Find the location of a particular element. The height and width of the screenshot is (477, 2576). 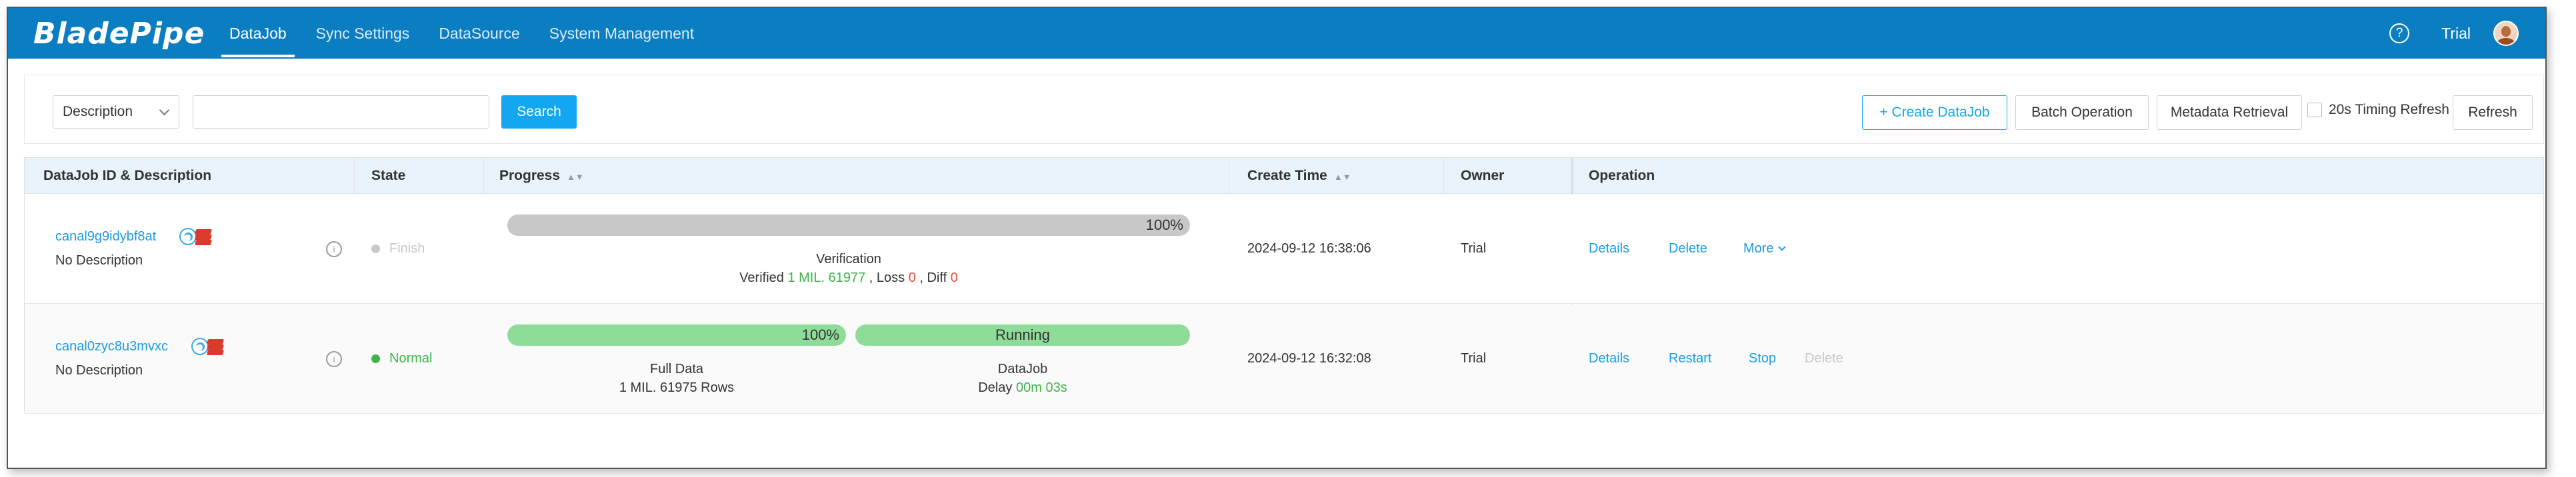

nav-system-management: System Management is located at coordinates (622, 33).